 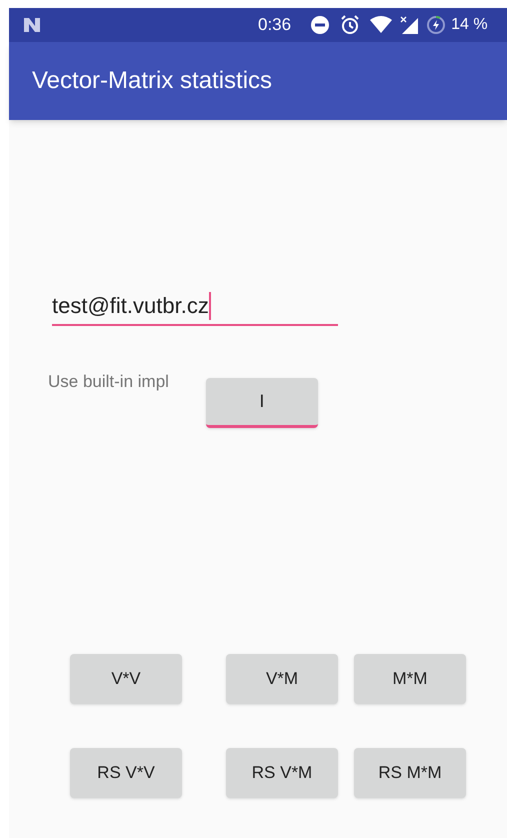 What do you see at coordinates (209, 306) in the screenshot?
I see `text-cursor` at bounding box center [209, 306].